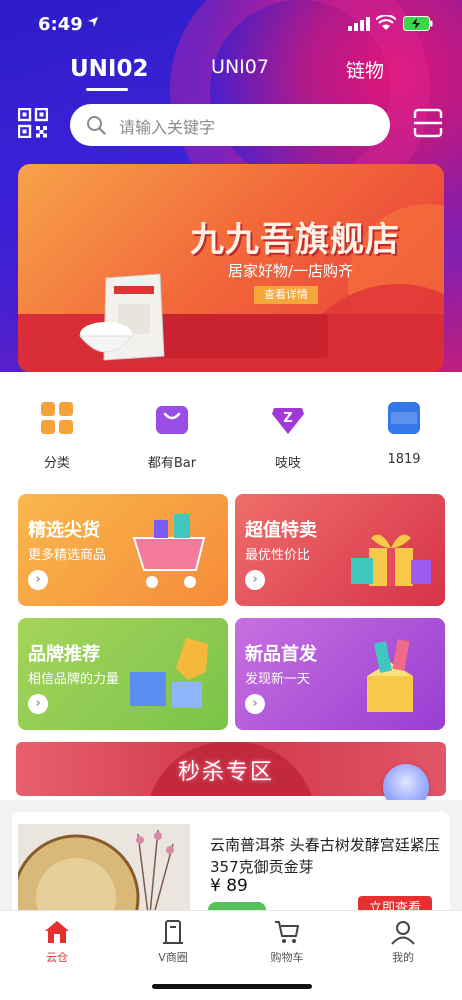 The image size is (462, 1000). I want to click on active-tab-indicator, so click(107, 89).